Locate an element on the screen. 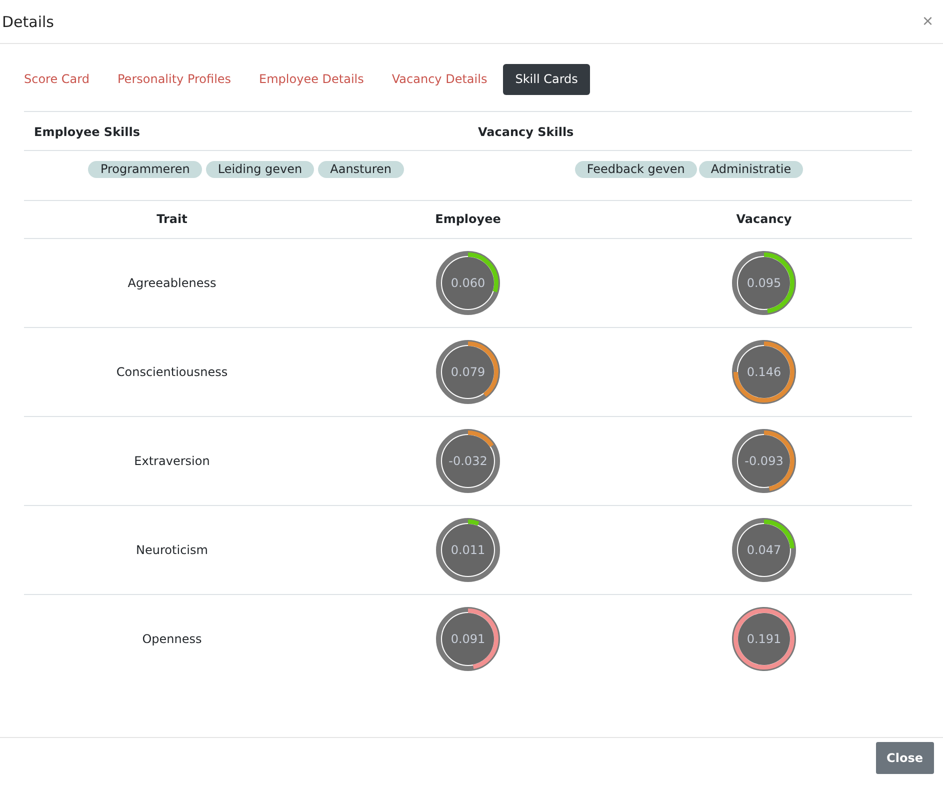 The height and width of the screenshot is (787, 943). tab: Personality Profiles is located at coordinates (175, 79).